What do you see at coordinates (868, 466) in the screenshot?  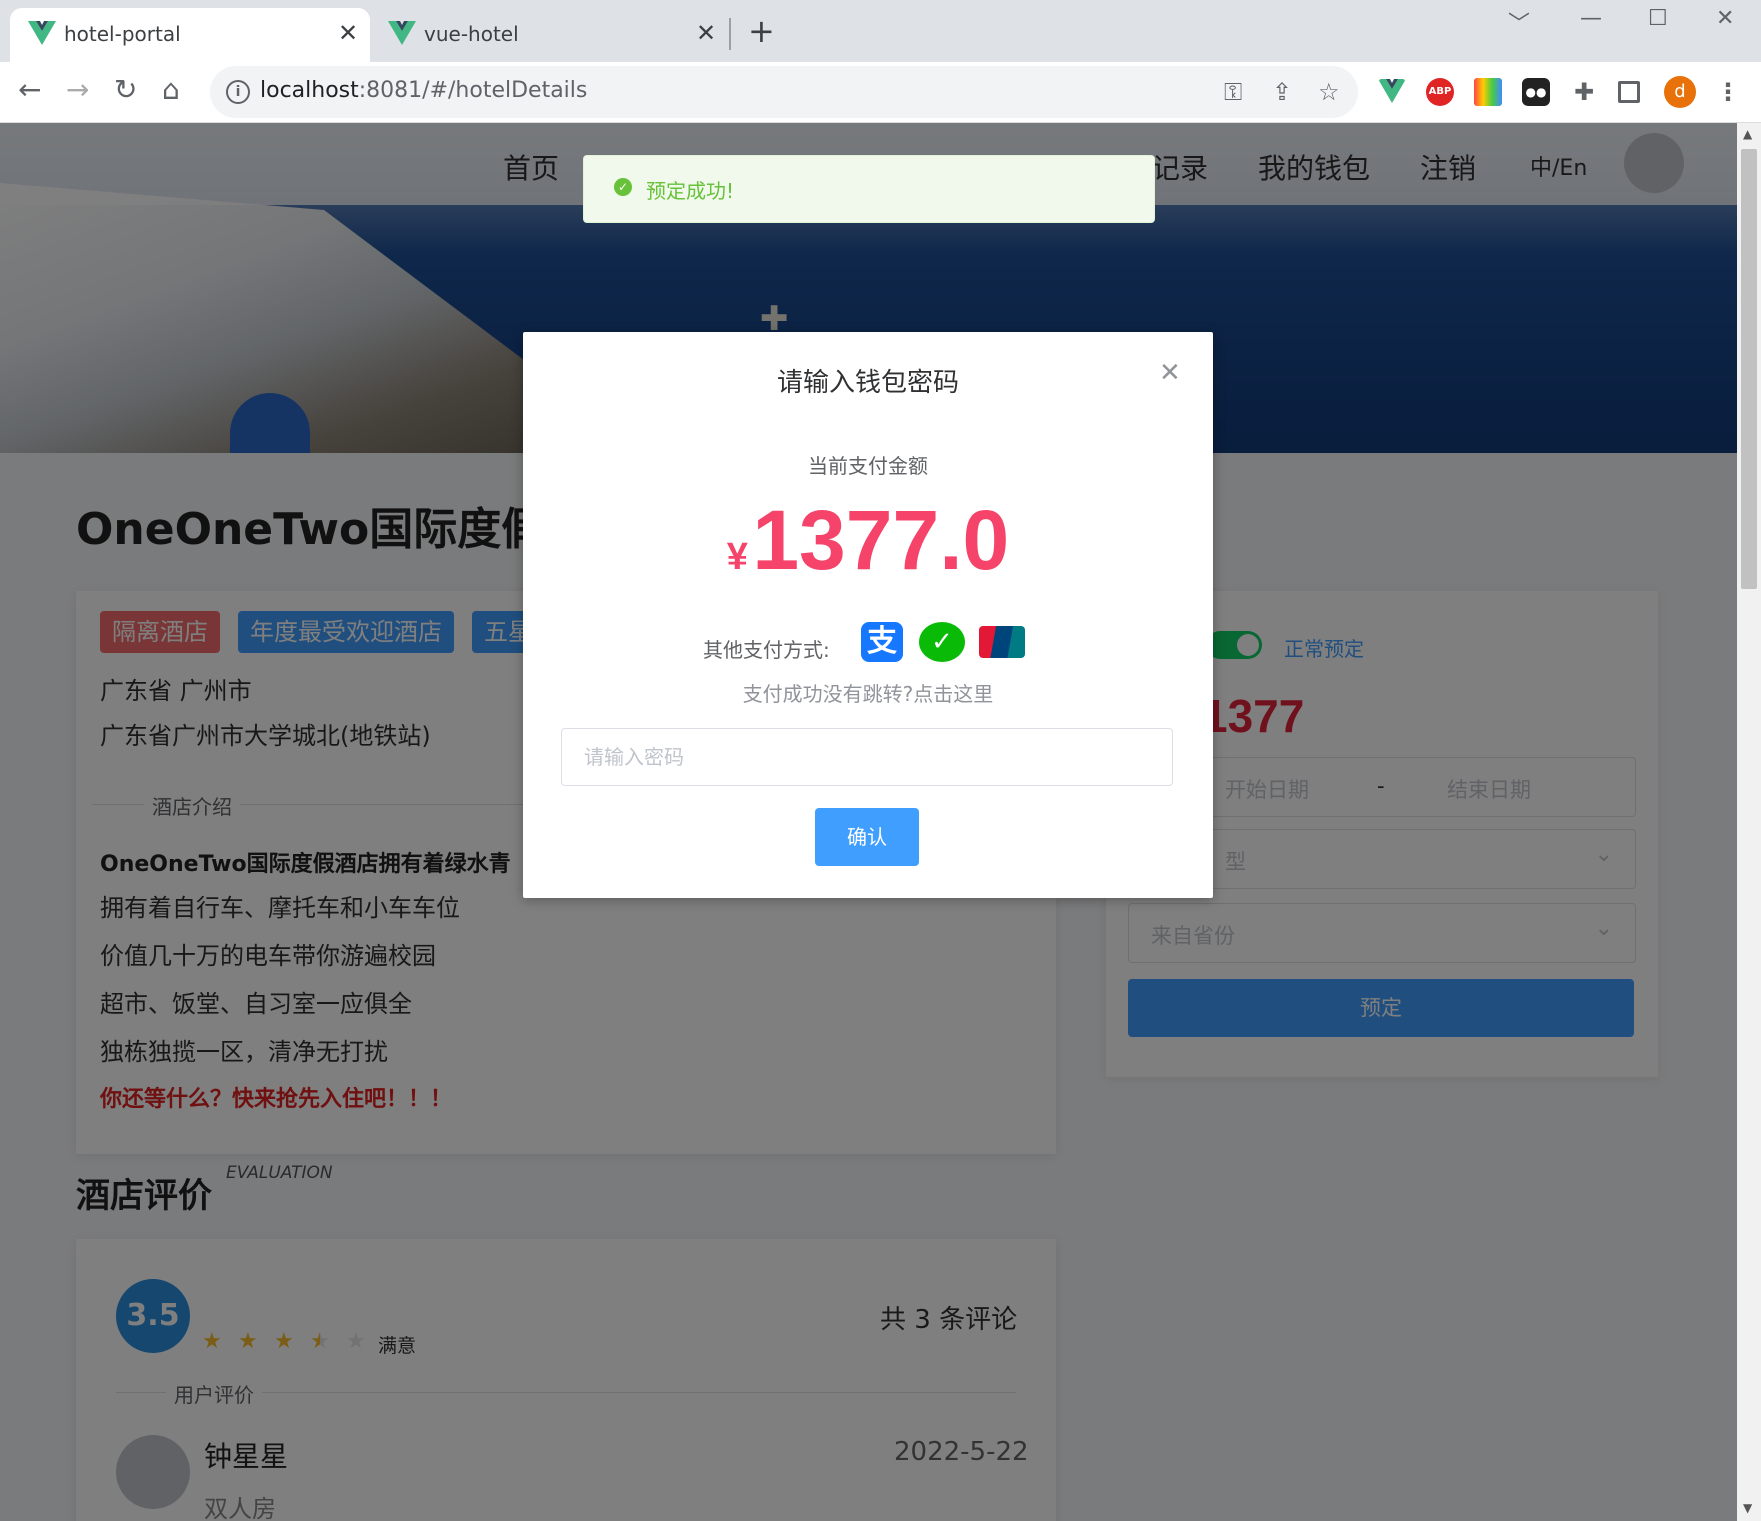 I see `amount-label: 当前支付金额` at bounding box center [868, 466].